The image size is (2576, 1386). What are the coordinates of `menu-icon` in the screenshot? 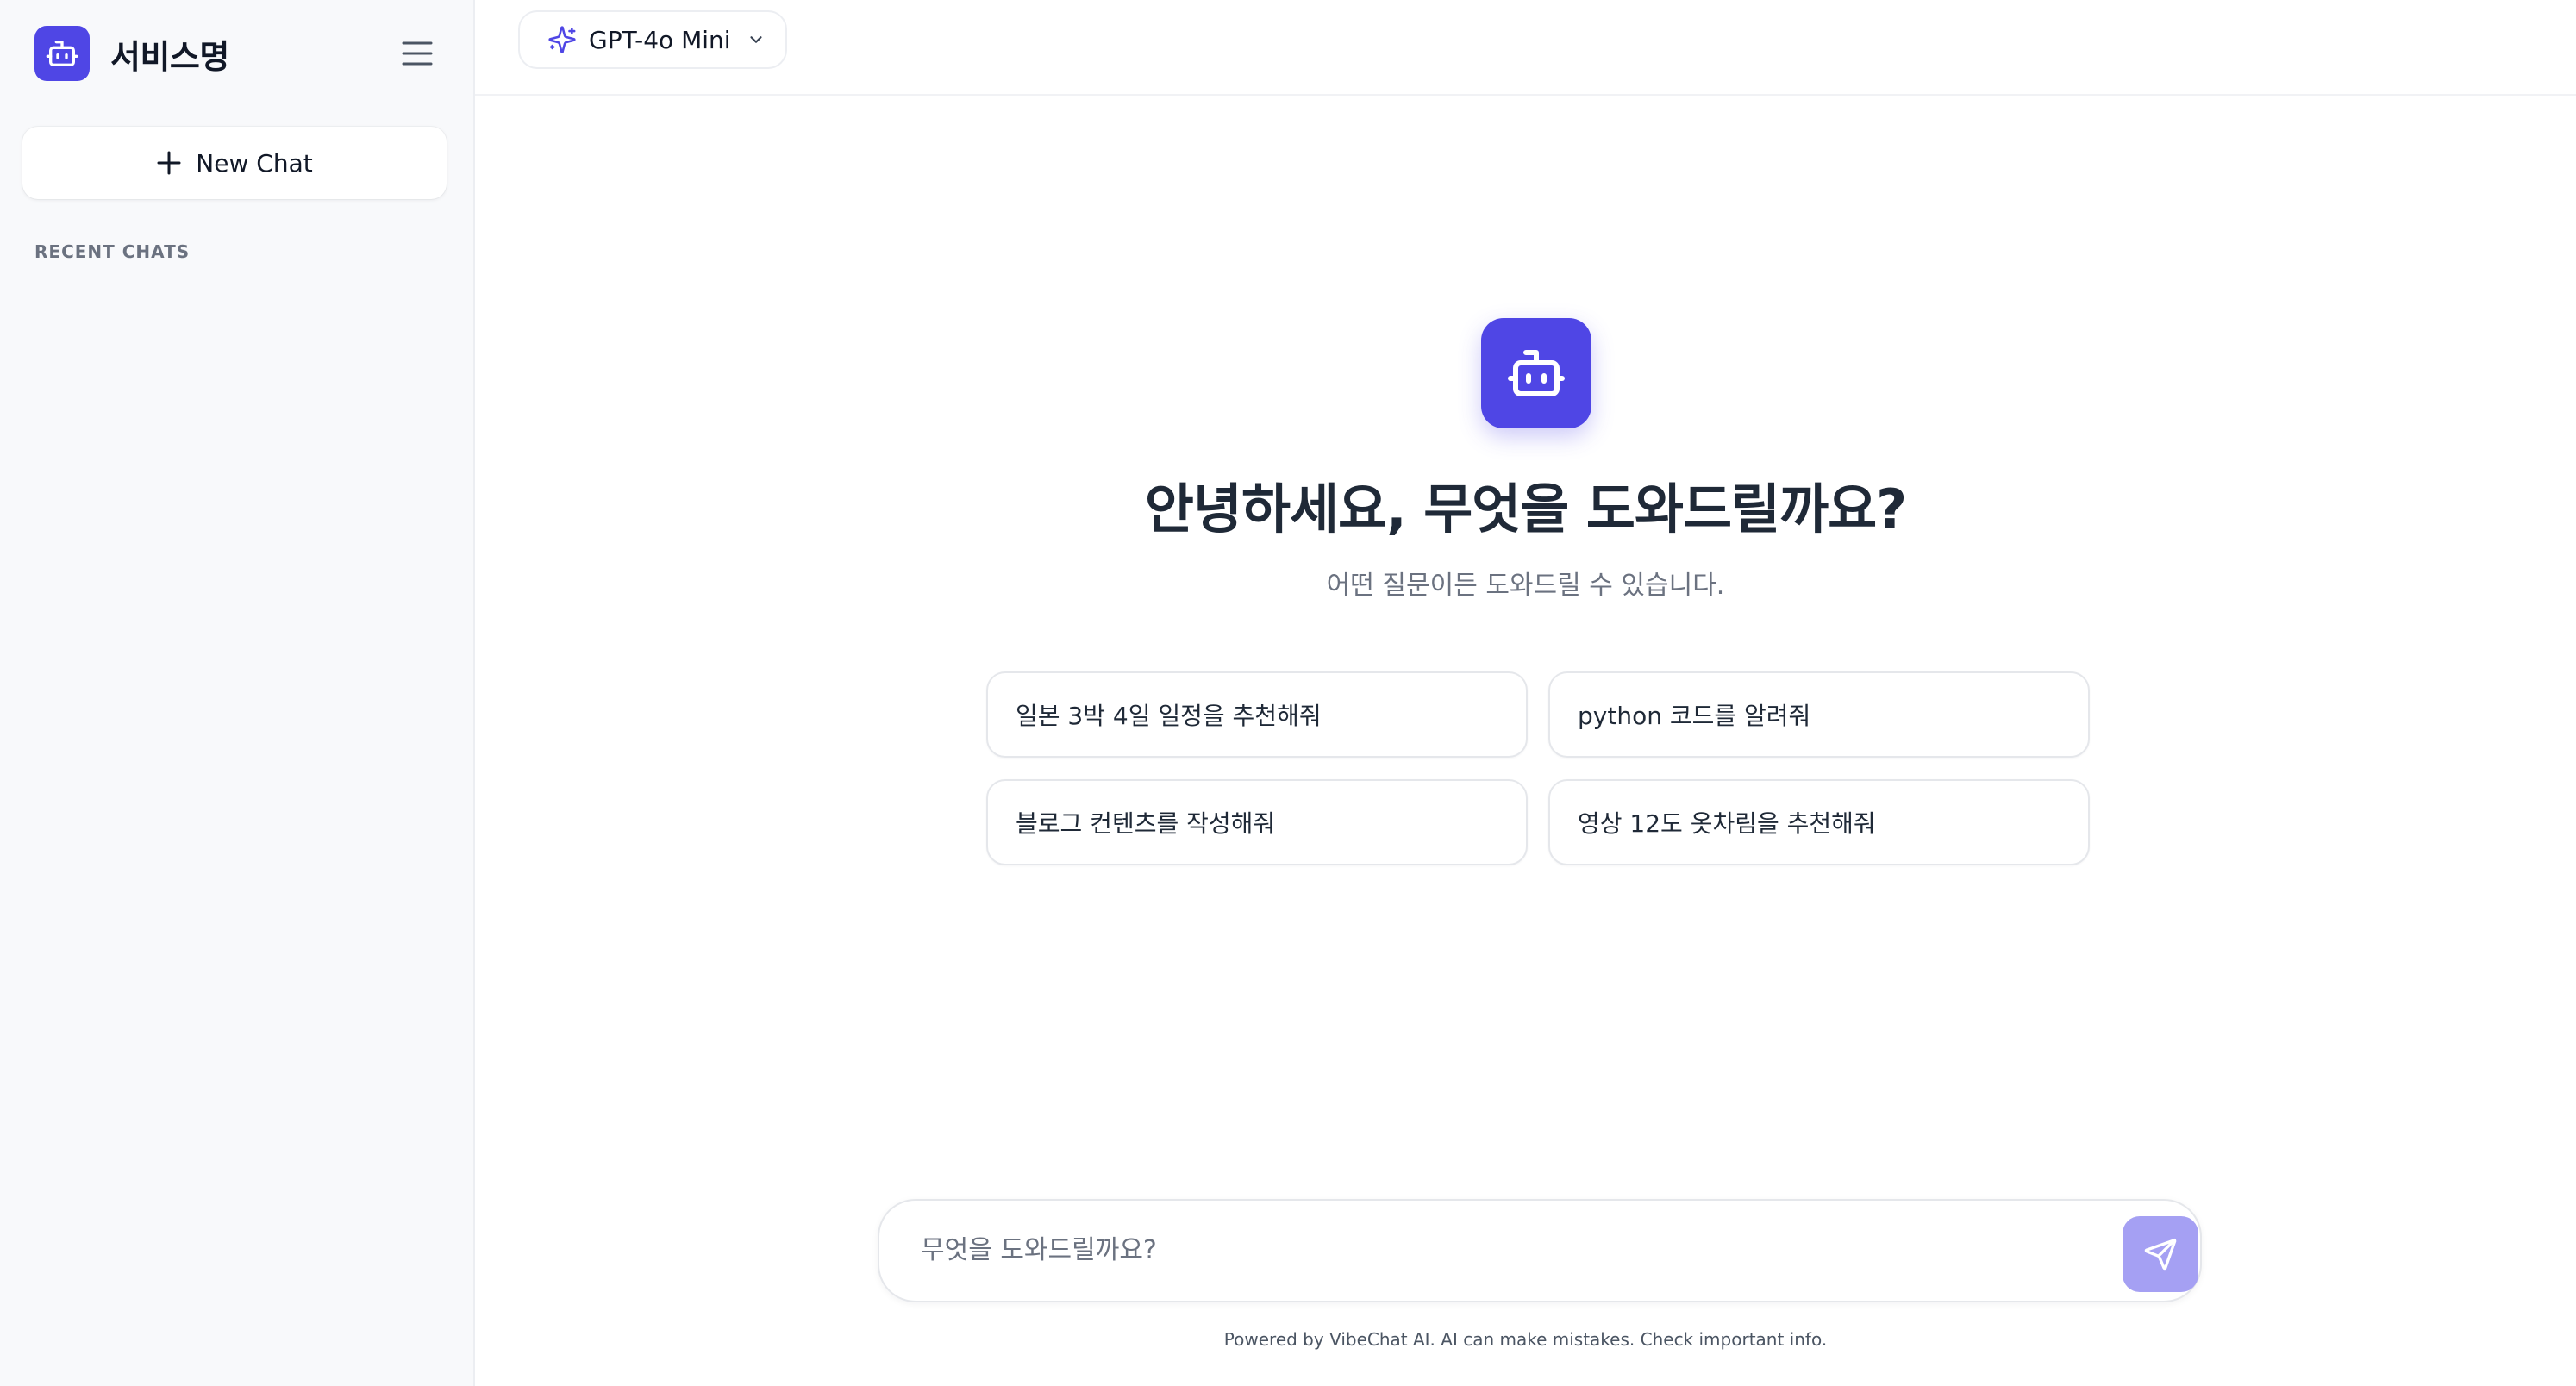 It's located at (417, 53).